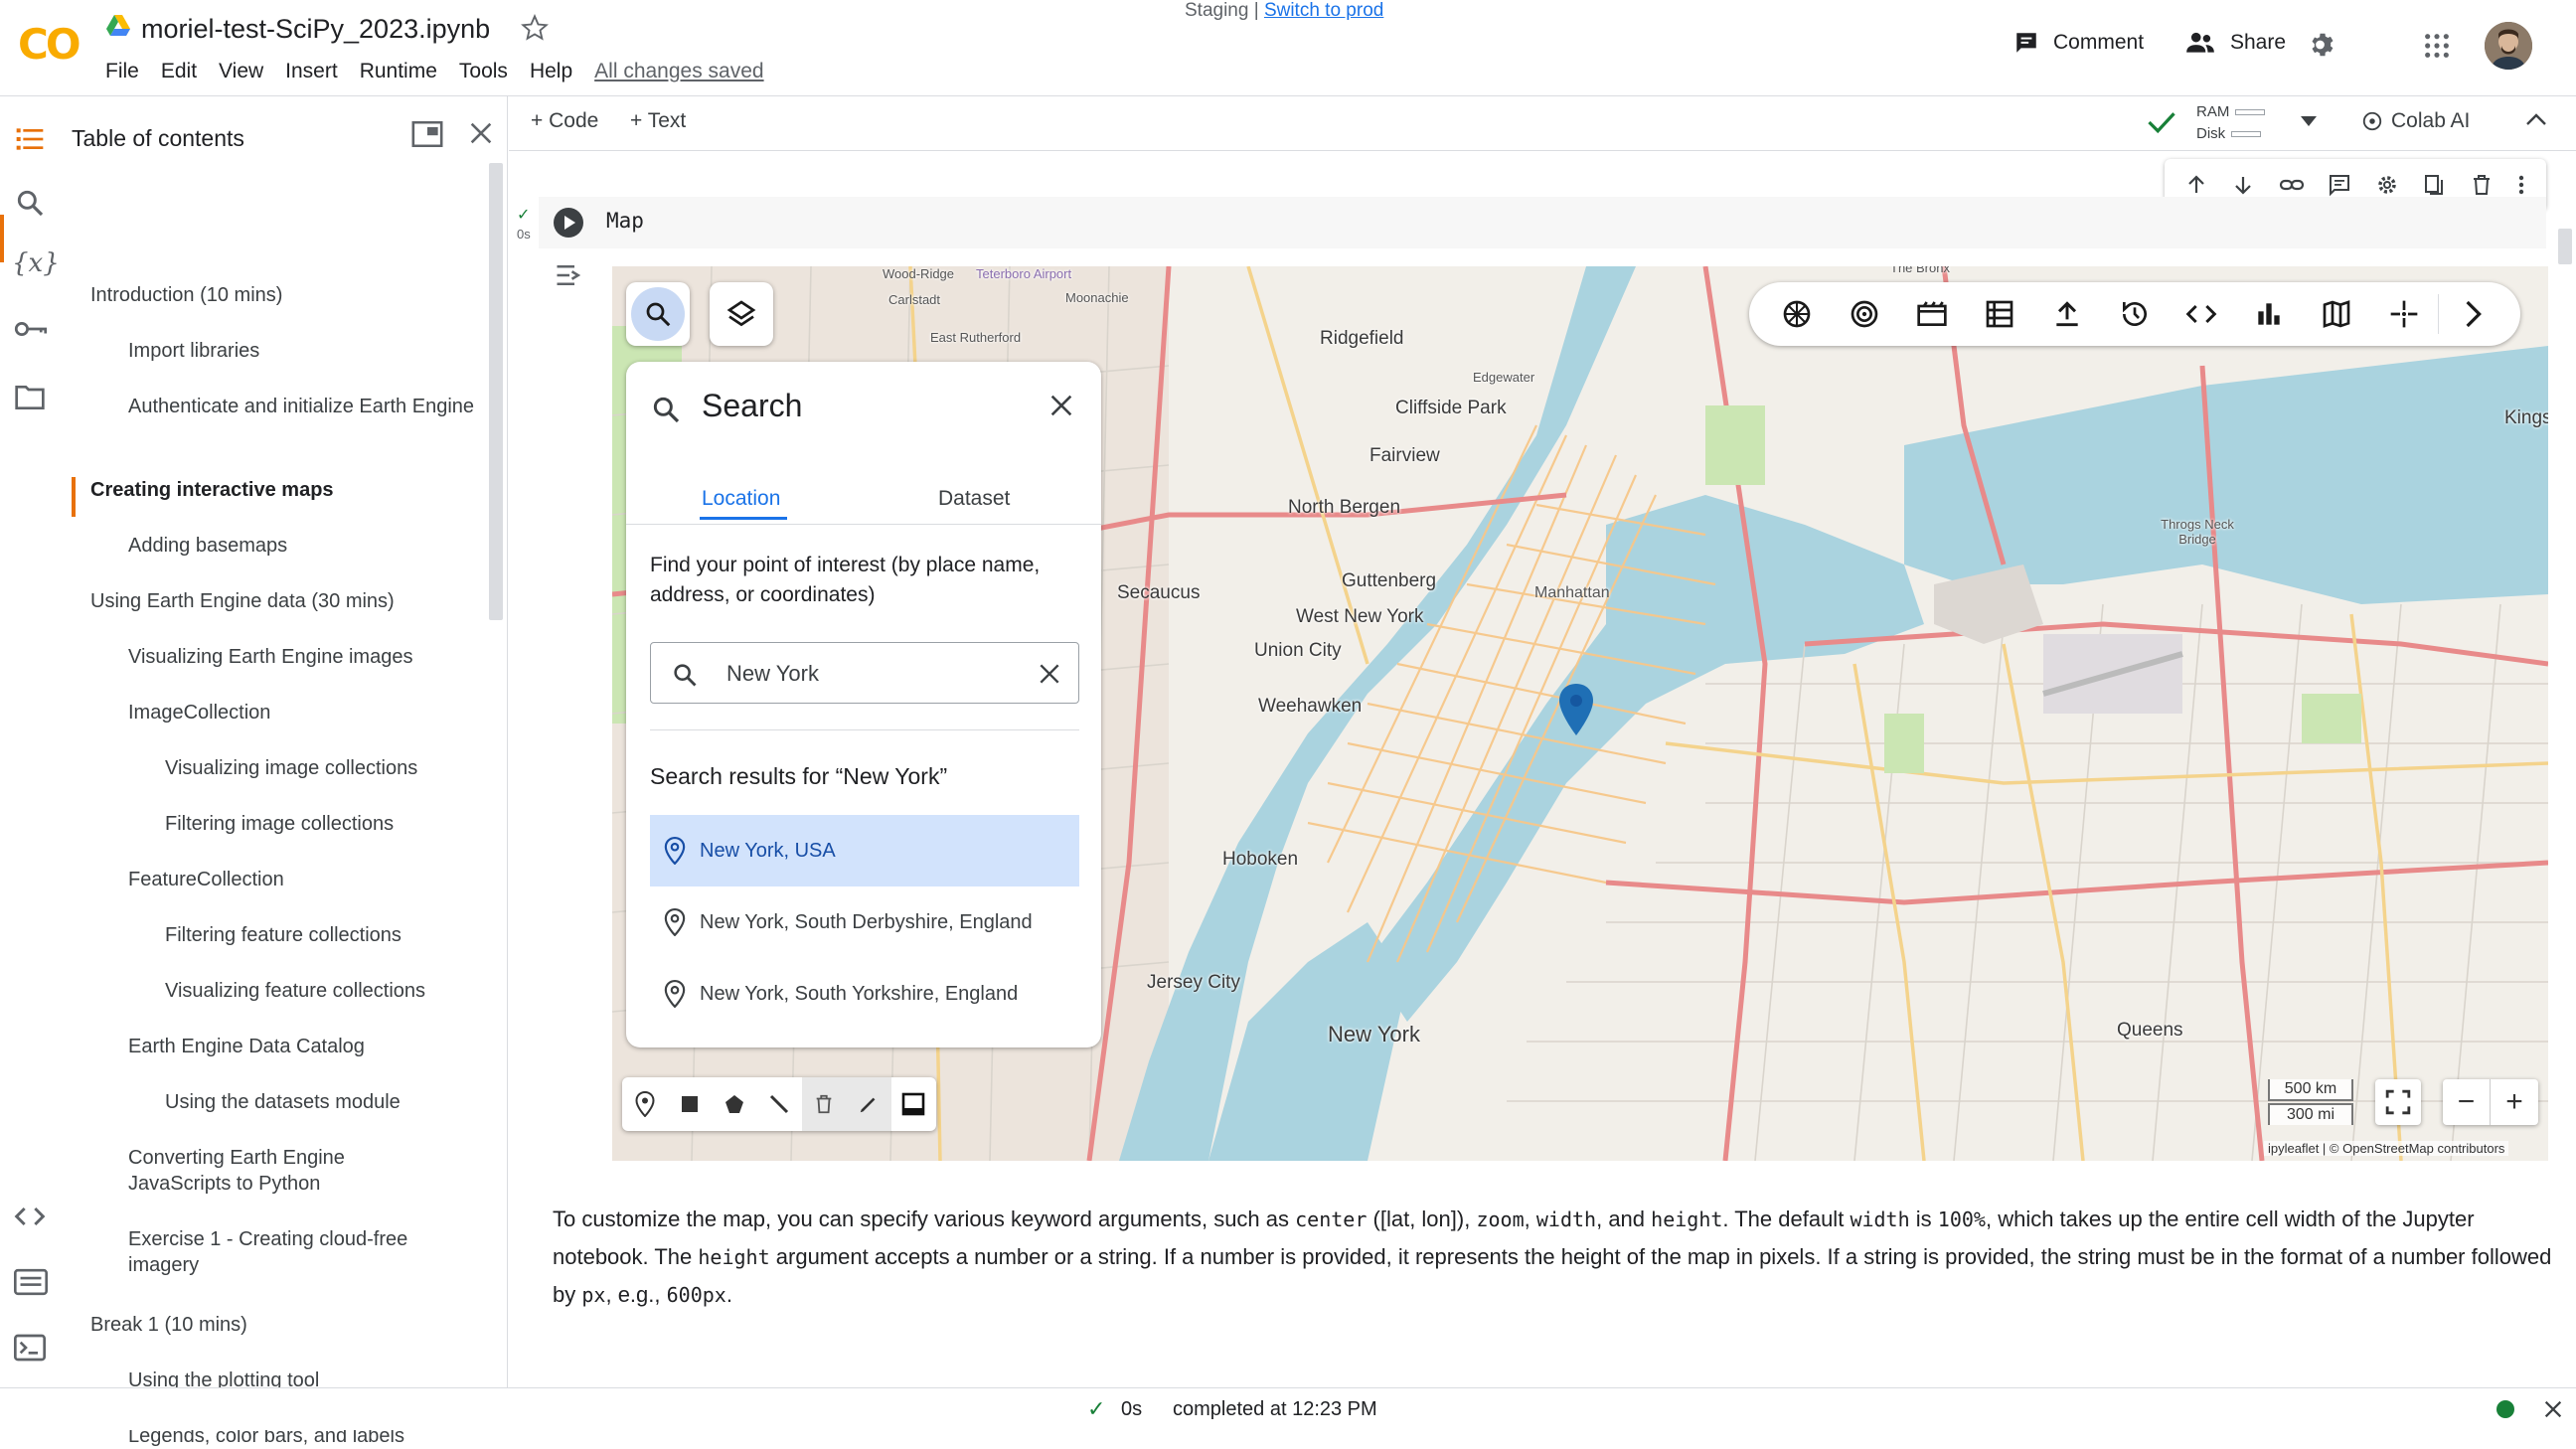 This screenshot has width=2576, height=1449. Describe the element at coordinates (2309, 121) in the screenshot. I see `dropdown-arrow-icon` at that location.